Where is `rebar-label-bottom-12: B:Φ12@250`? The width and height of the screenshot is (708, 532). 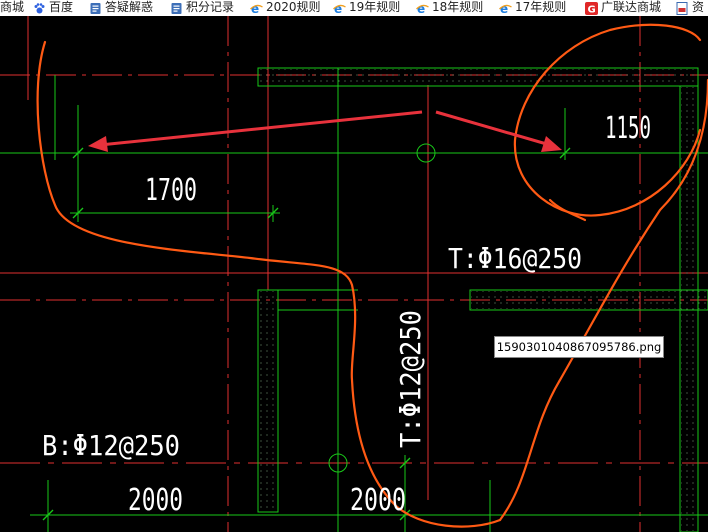 rebar-label-bottom-12: B:Φ12@250 is located at coordinates (111, 445).